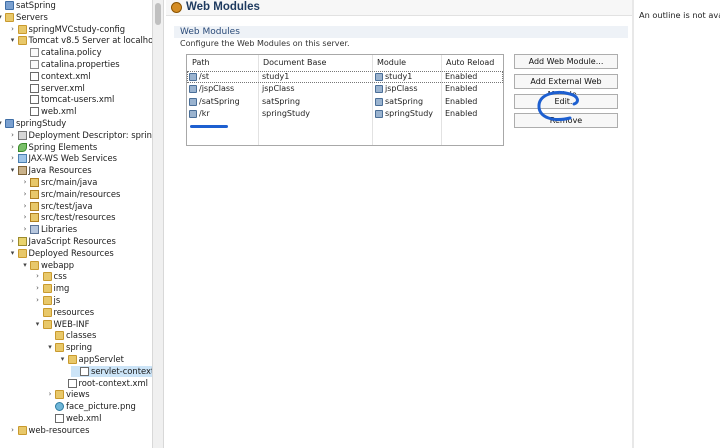 This screenshot has width=720, height=448. What do you see at coordinates (59, 182) in the screenshot?
I see `tree-item: › src/main/java` at bounding box center [59, 182].